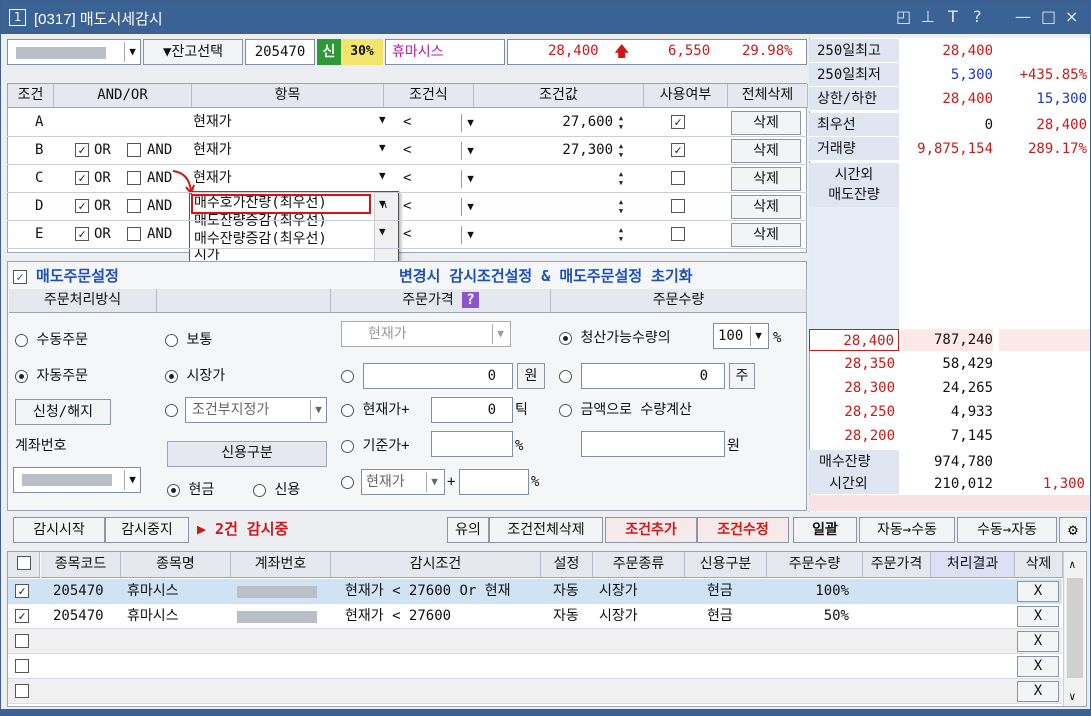  Describe the element at coordinates (347, 482) in the screenshot. I see `cur-price-radio` at that location.